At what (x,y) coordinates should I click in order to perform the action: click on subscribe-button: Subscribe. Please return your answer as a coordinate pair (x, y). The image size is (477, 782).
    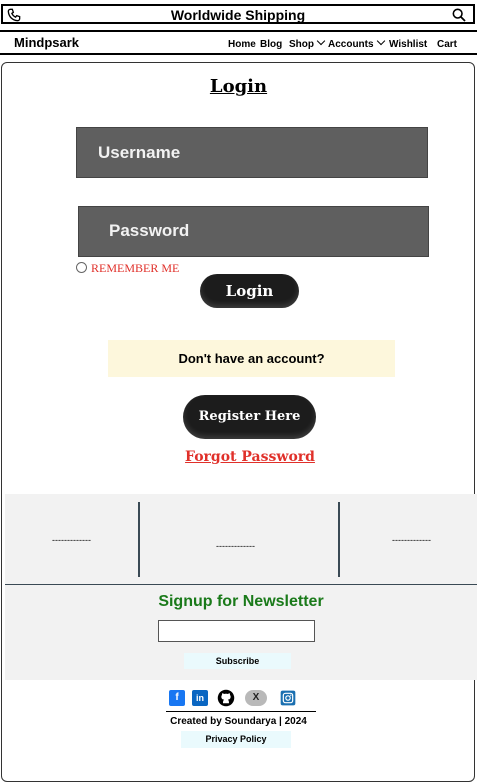
    Looking at the image, I should click on (237, 661).